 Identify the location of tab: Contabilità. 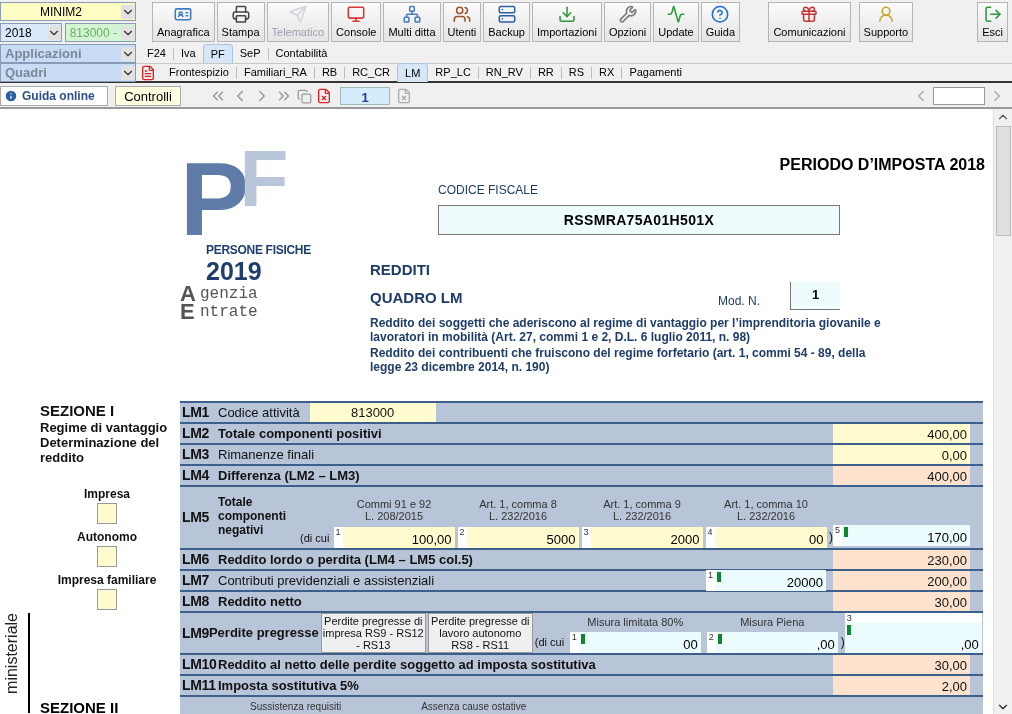
(301, 53).